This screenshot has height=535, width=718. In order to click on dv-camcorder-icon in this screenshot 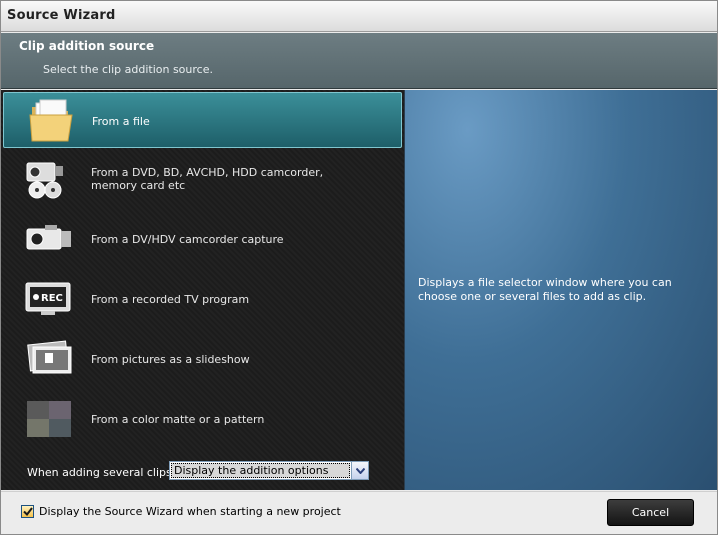, I will do `click(48, 237)`.